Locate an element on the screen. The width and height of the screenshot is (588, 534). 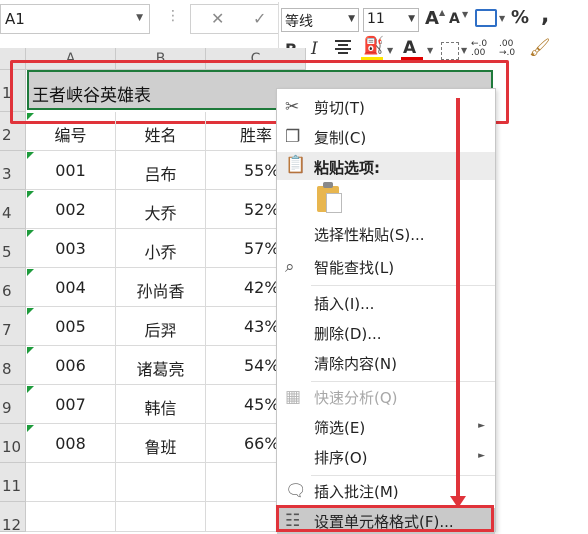
table-cell: 008 is located at coordinates (71, 443).